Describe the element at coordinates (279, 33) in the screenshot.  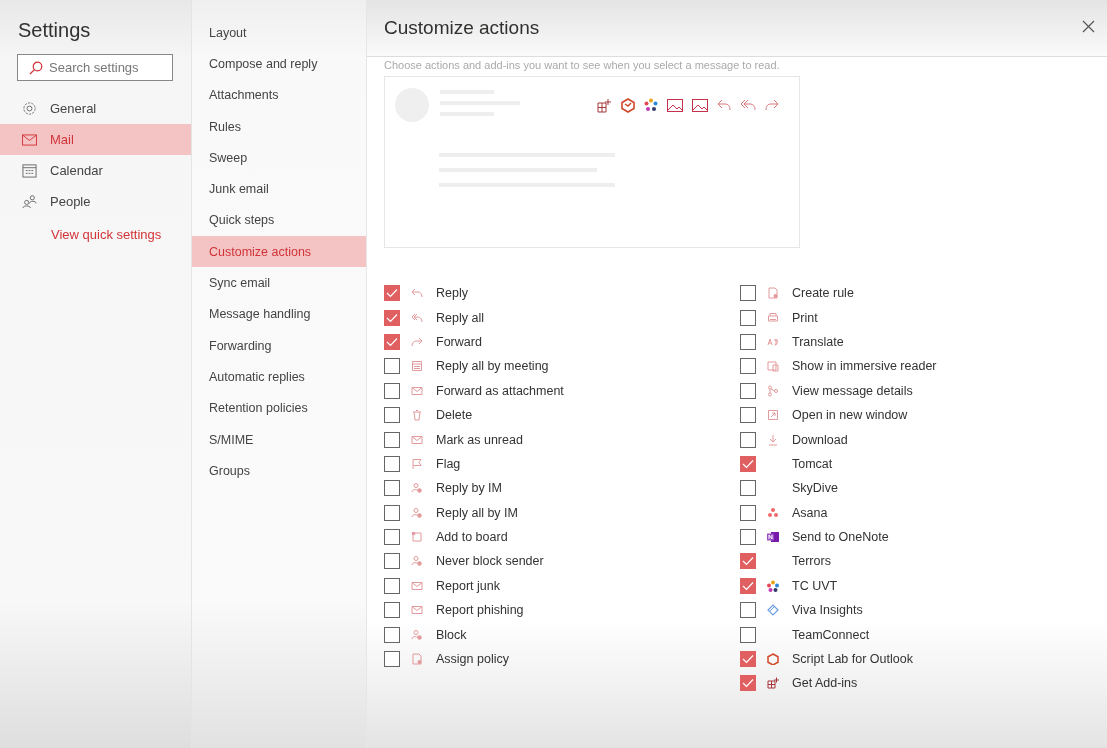
I see `subnav-item: Layout` at that location.